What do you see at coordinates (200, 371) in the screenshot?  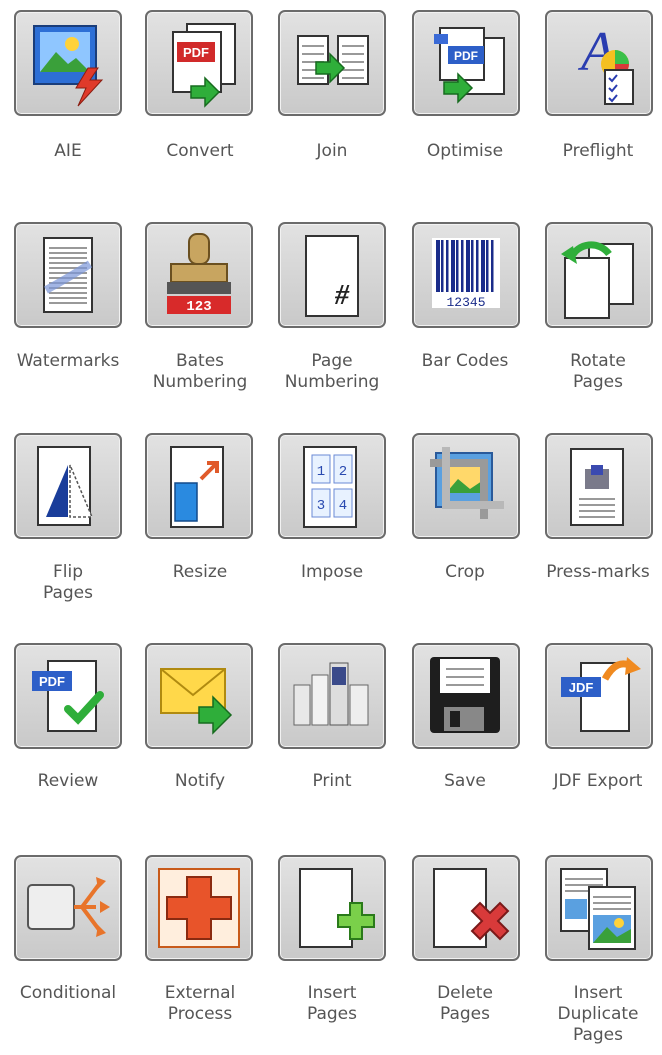 I see `bates-label: Bates Numbering` at bounding box center [200, 371].